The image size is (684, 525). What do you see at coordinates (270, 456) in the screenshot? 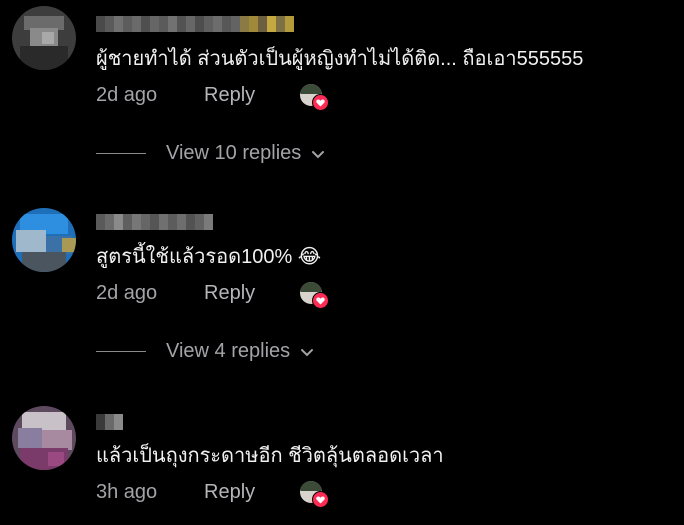
I see `comment-text: แล้วเป็นถุงกระดาษอีก ชีวิตลุ้นตลอดเวลา` at bounding box center [270, 456].